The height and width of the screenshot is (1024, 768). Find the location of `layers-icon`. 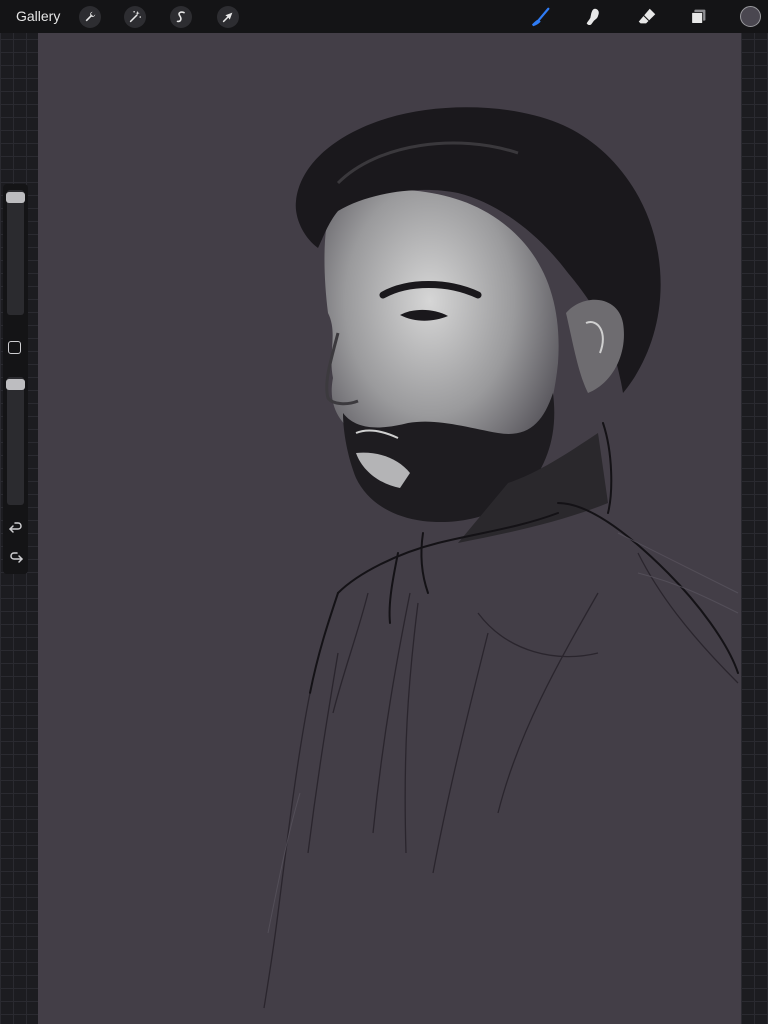

layers-icon is located at coordinates (698, 16).